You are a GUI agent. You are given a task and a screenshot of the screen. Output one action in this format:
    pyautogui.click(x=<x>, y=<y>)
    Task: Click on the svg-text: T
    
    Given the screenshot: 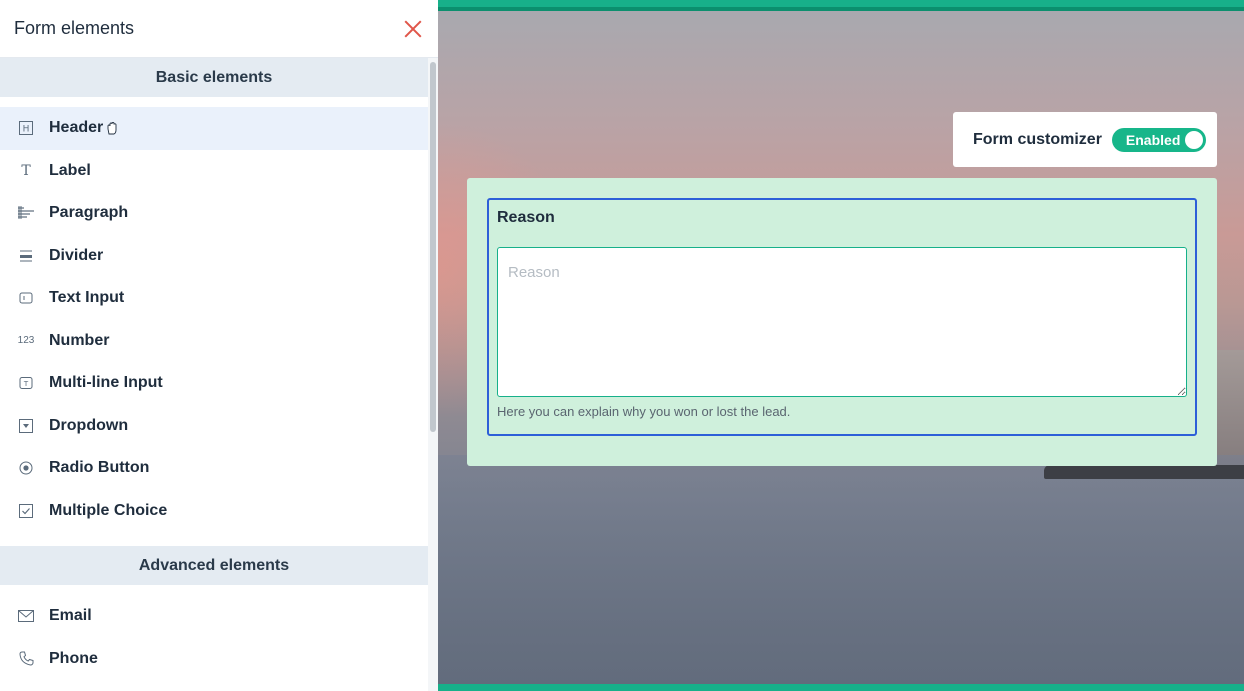 What is the action you would take?
    pyautogui.click(x=26, y=384)
    